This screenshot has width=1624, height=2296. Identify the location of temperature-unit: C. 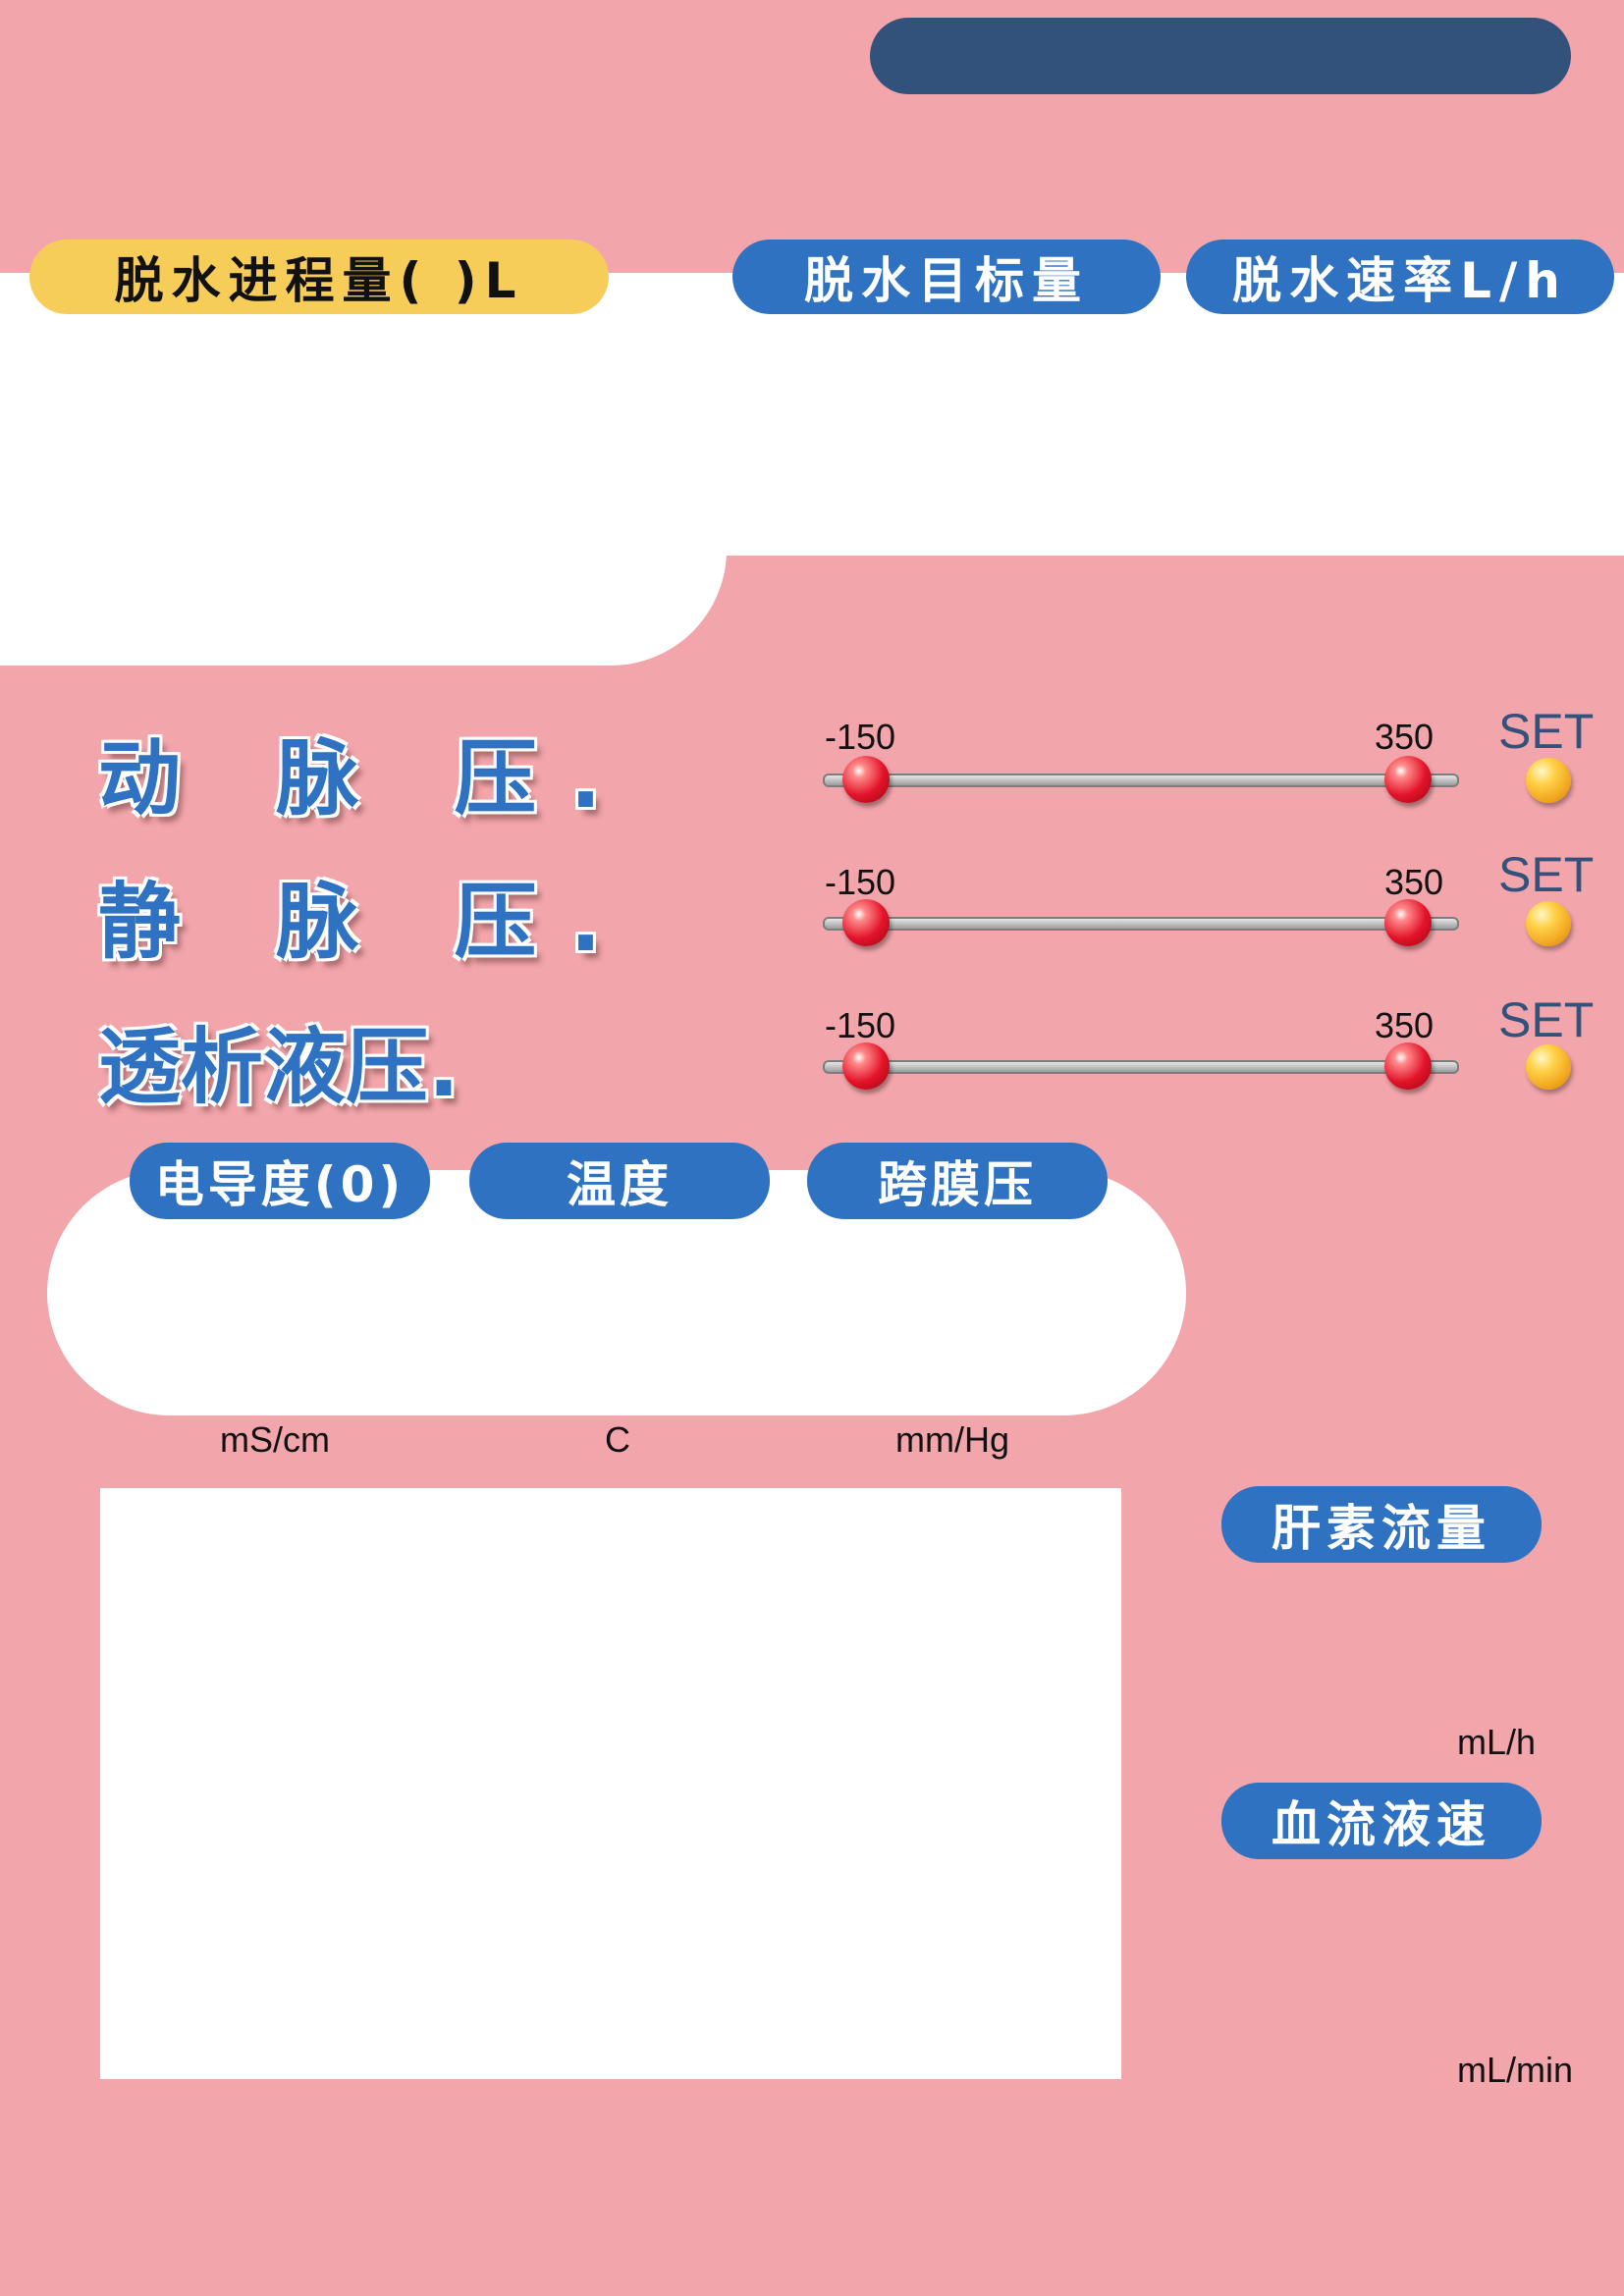
(617, 1439).